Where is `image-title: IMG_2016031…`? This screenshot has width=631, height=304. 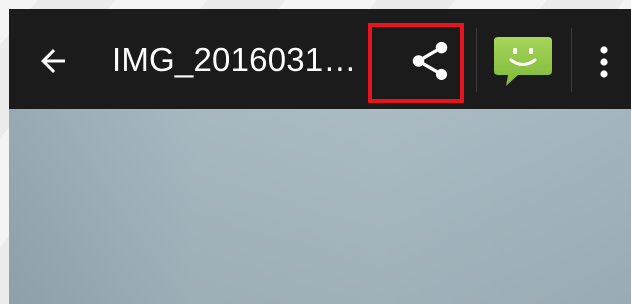 image-title: IMG_2016031… is located at coordinates (234, 59).